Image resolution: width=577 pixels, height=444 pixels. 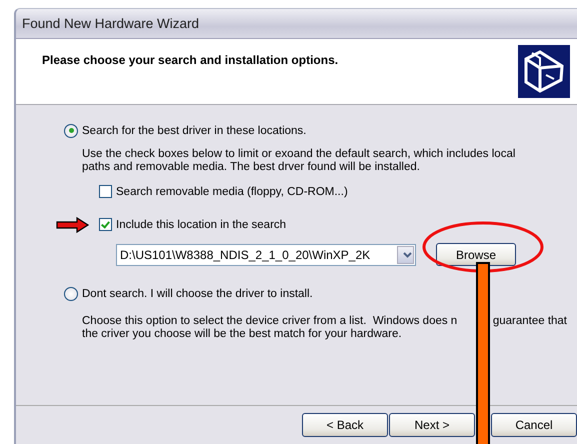 What do you see at coordinates (201, 224) in the screenshot?
I see `checkbox-label: Include this location in the search` at bounding box center [201, 224].